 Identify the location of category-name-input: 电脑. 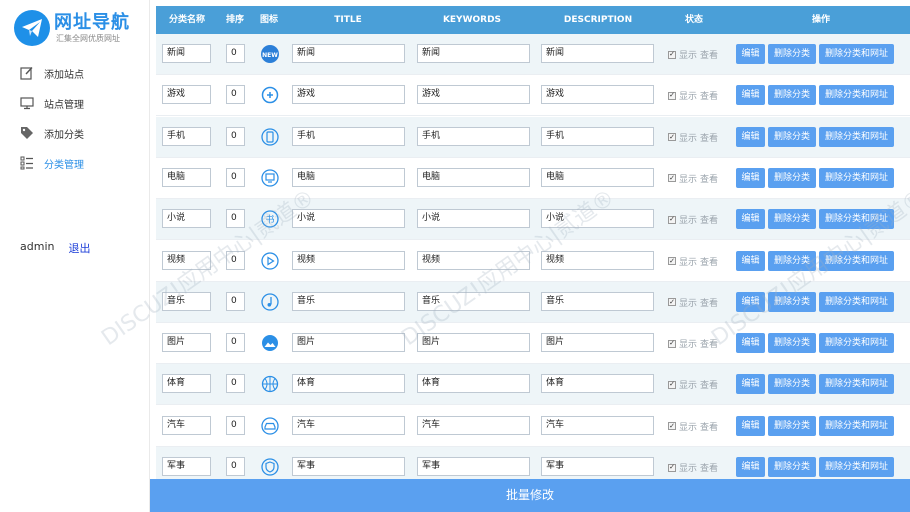
(186, 177).